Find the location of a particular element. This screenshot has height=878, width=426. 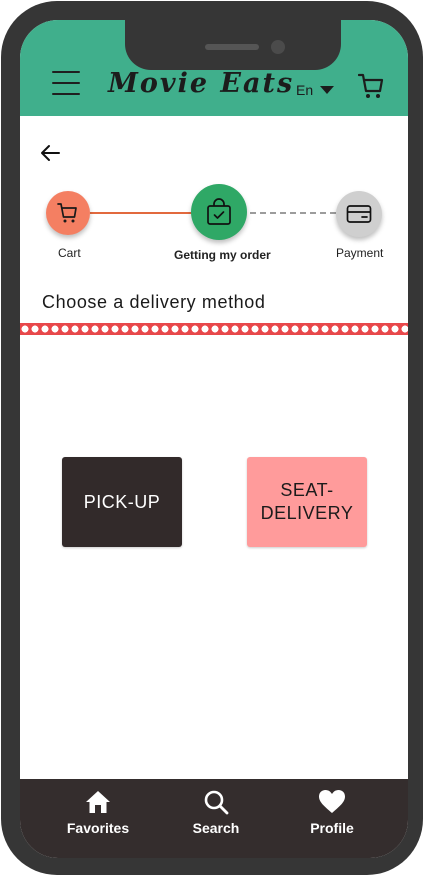

checkout-stepper: Cart Getting my order Payment is located at coordinates (214, 235).